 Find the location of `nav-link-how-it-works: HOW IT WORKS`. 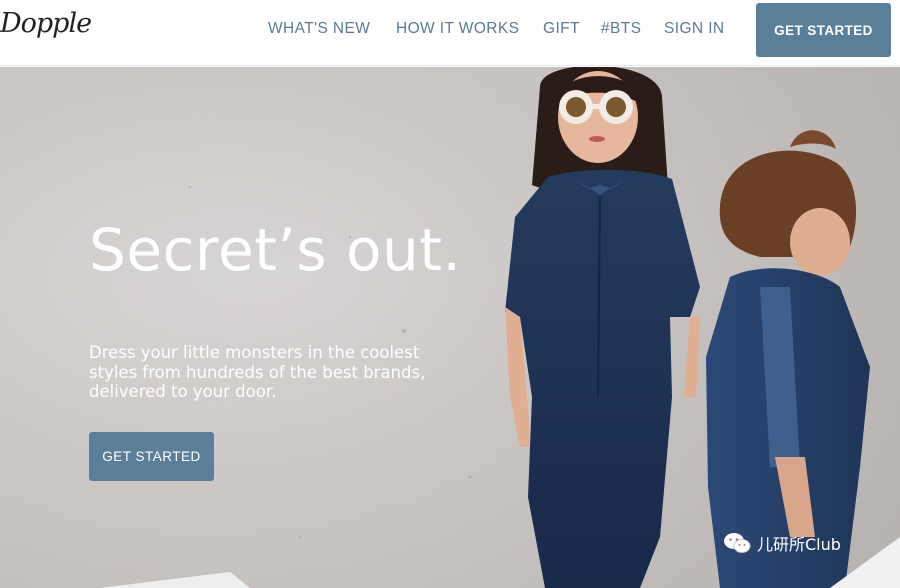

nav-link-how-it-works: HOW IT WORKS is located at coordinates (457, 29).